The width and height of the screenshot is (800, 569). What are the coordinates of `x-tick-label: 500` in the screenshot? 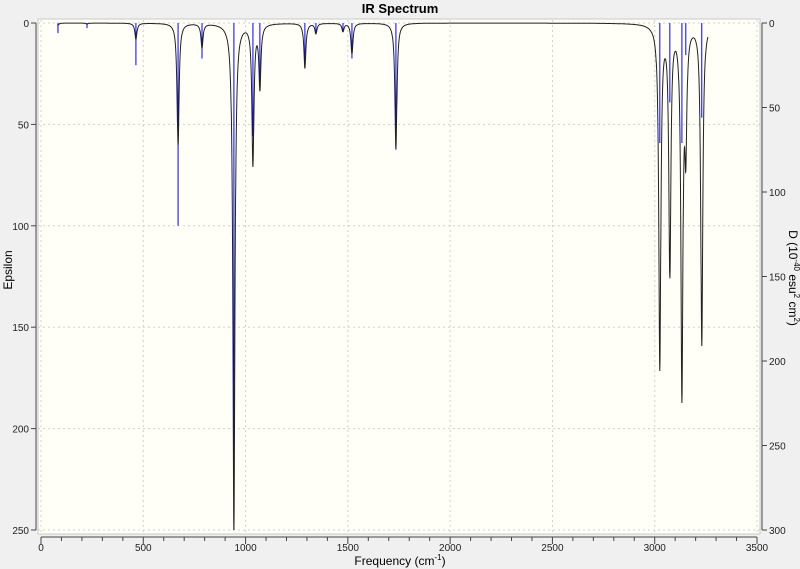 It's located at (143, 548).